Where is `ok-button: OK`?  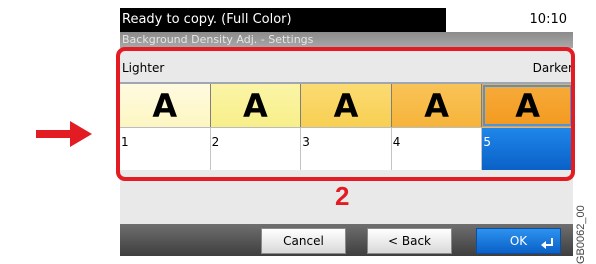
ok-button: OK is located at coordinates (518, 241).